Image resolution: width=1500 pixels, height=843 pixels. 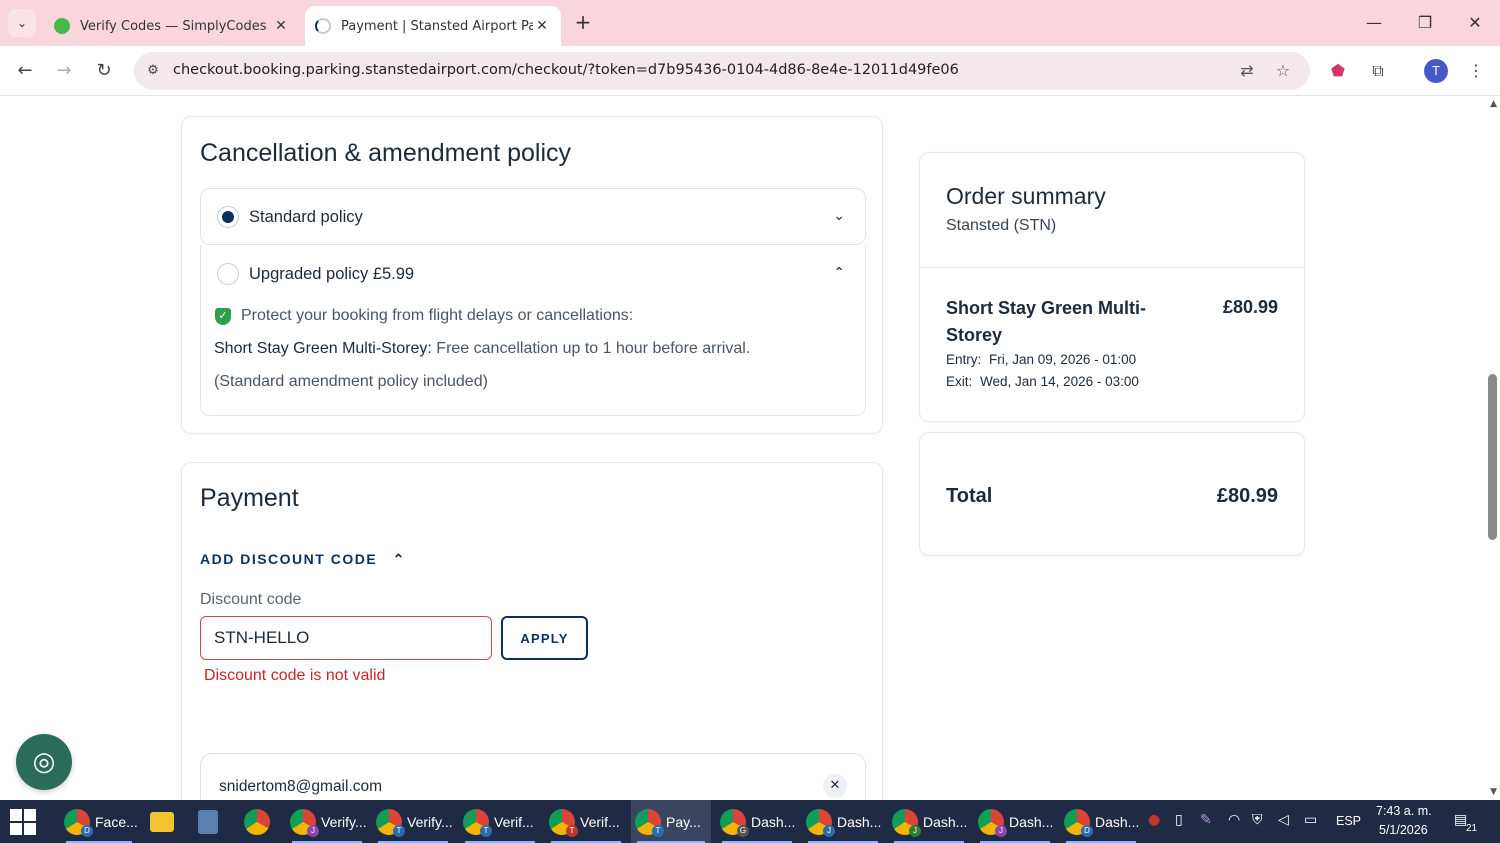 What do you see at coordinates (22, 23) in the screenshot?
I see `tab-search-button: ⌄` at bounding box center [22, 23].